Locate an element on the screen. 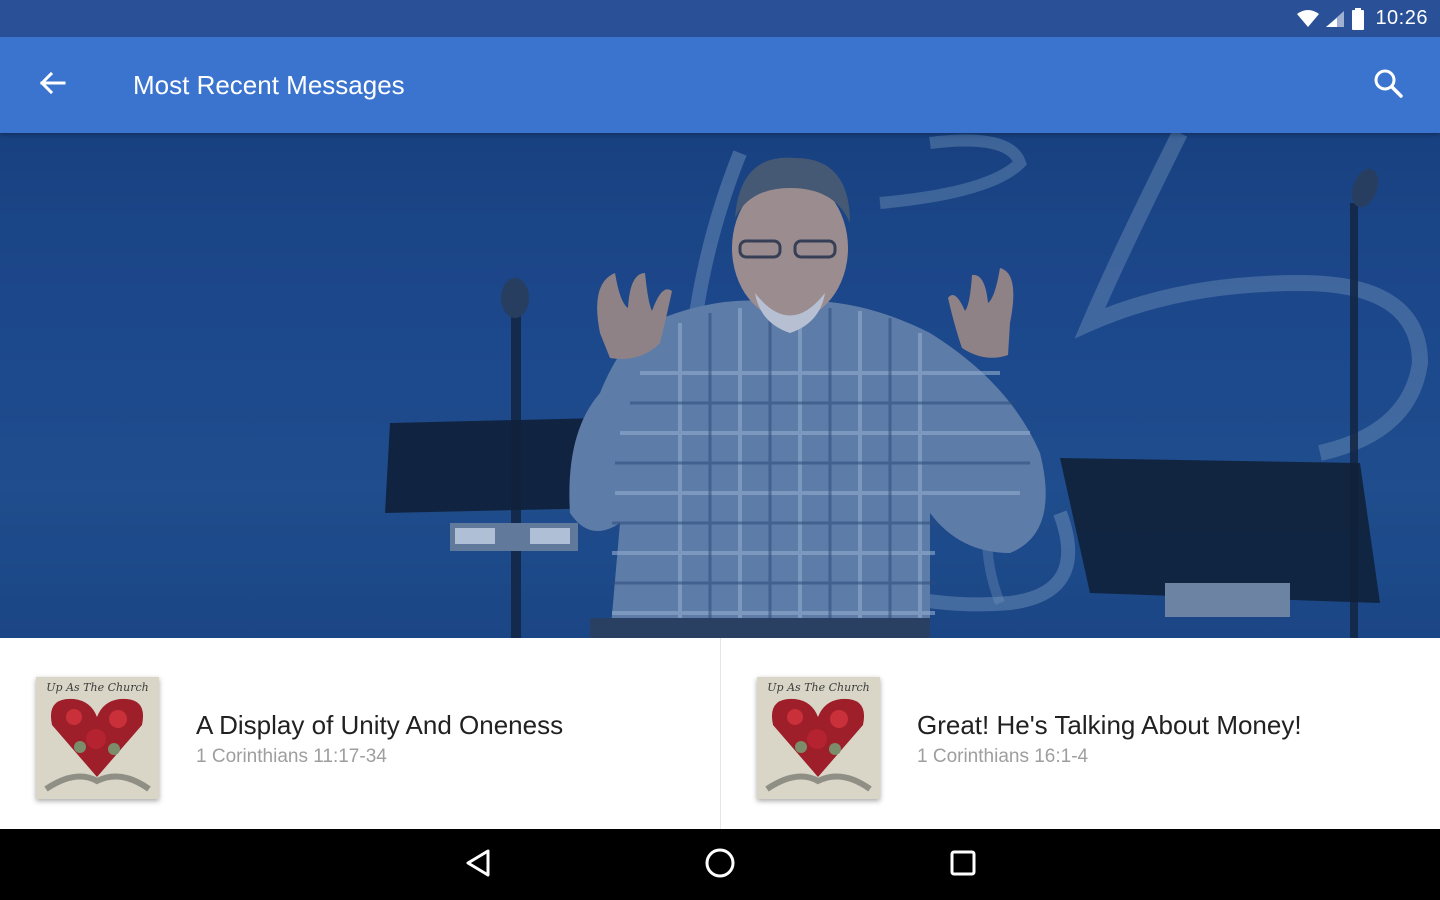 This screenshot has width=1440, height=900. arrow-back-icon is located at coordinates (52, 85).